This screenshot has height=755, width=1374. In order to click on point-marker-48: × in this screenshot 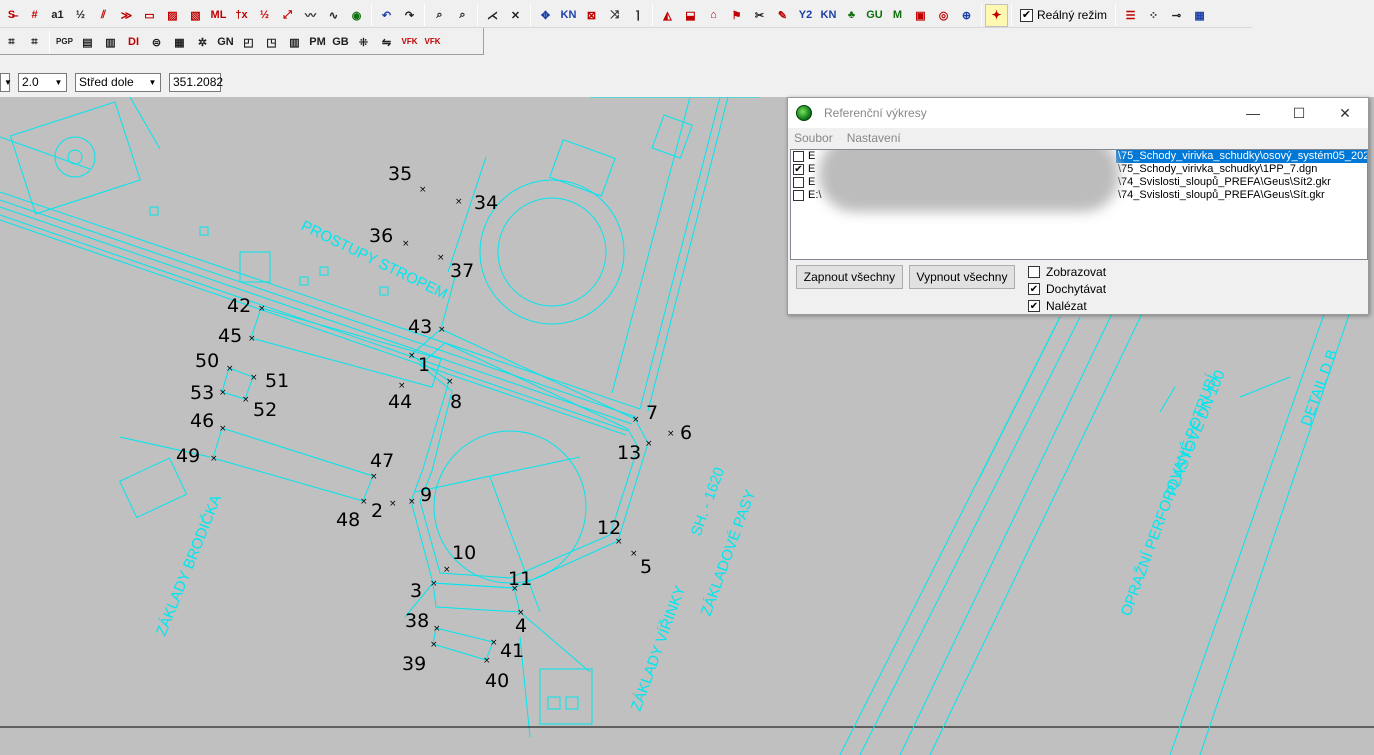, I will do `click(364, 502)`.